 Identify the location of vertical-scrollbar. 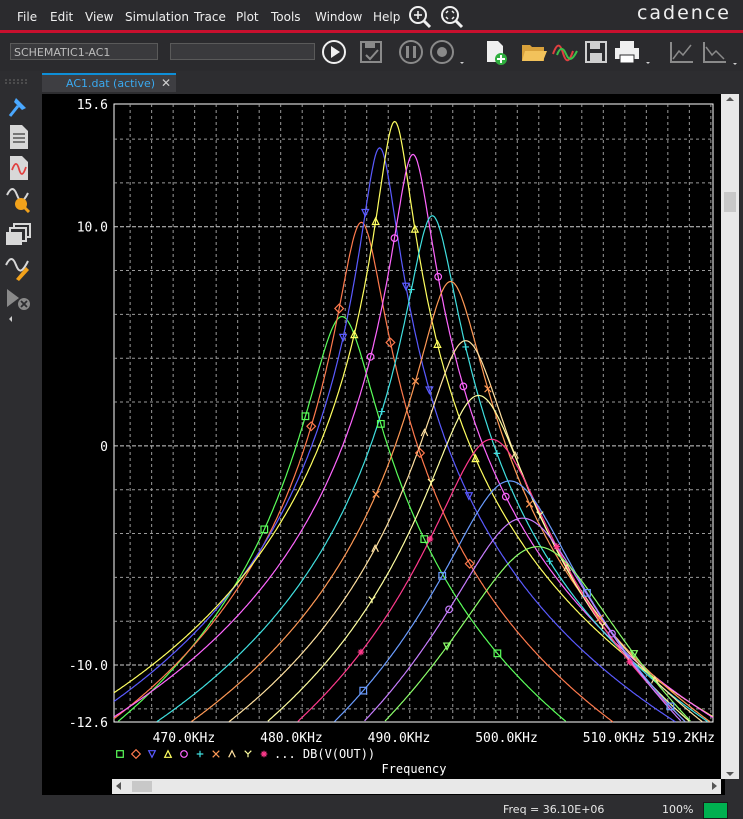
(730, 436).